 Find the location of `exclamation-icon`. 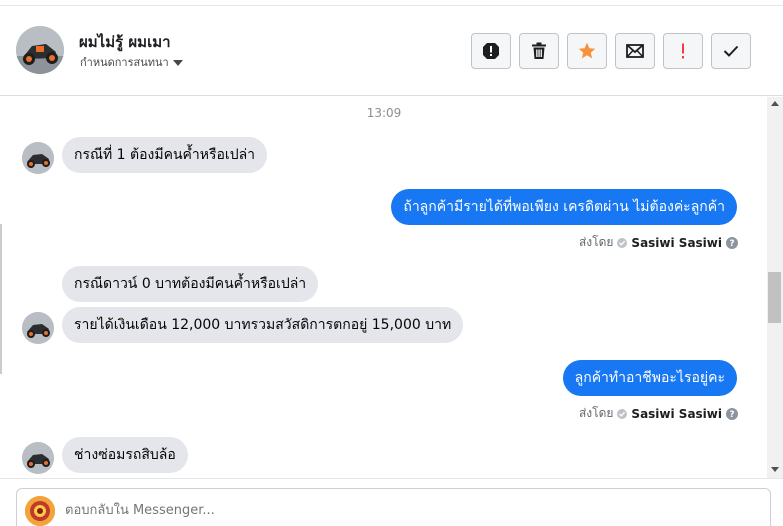

exclamation-icon is located at coordinates (683, 51).